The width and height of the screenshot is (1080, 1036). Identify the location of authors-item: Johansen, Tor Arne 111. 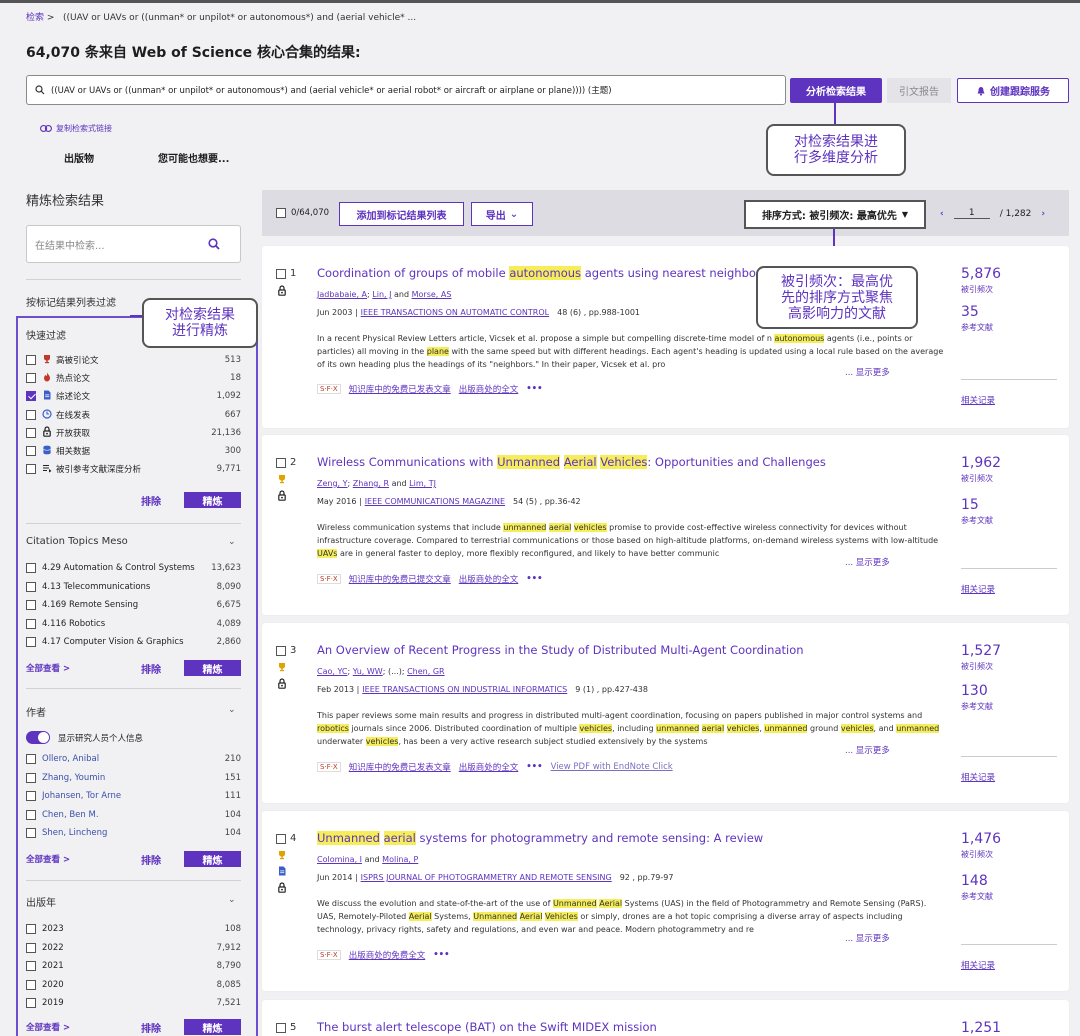
(133, 796).